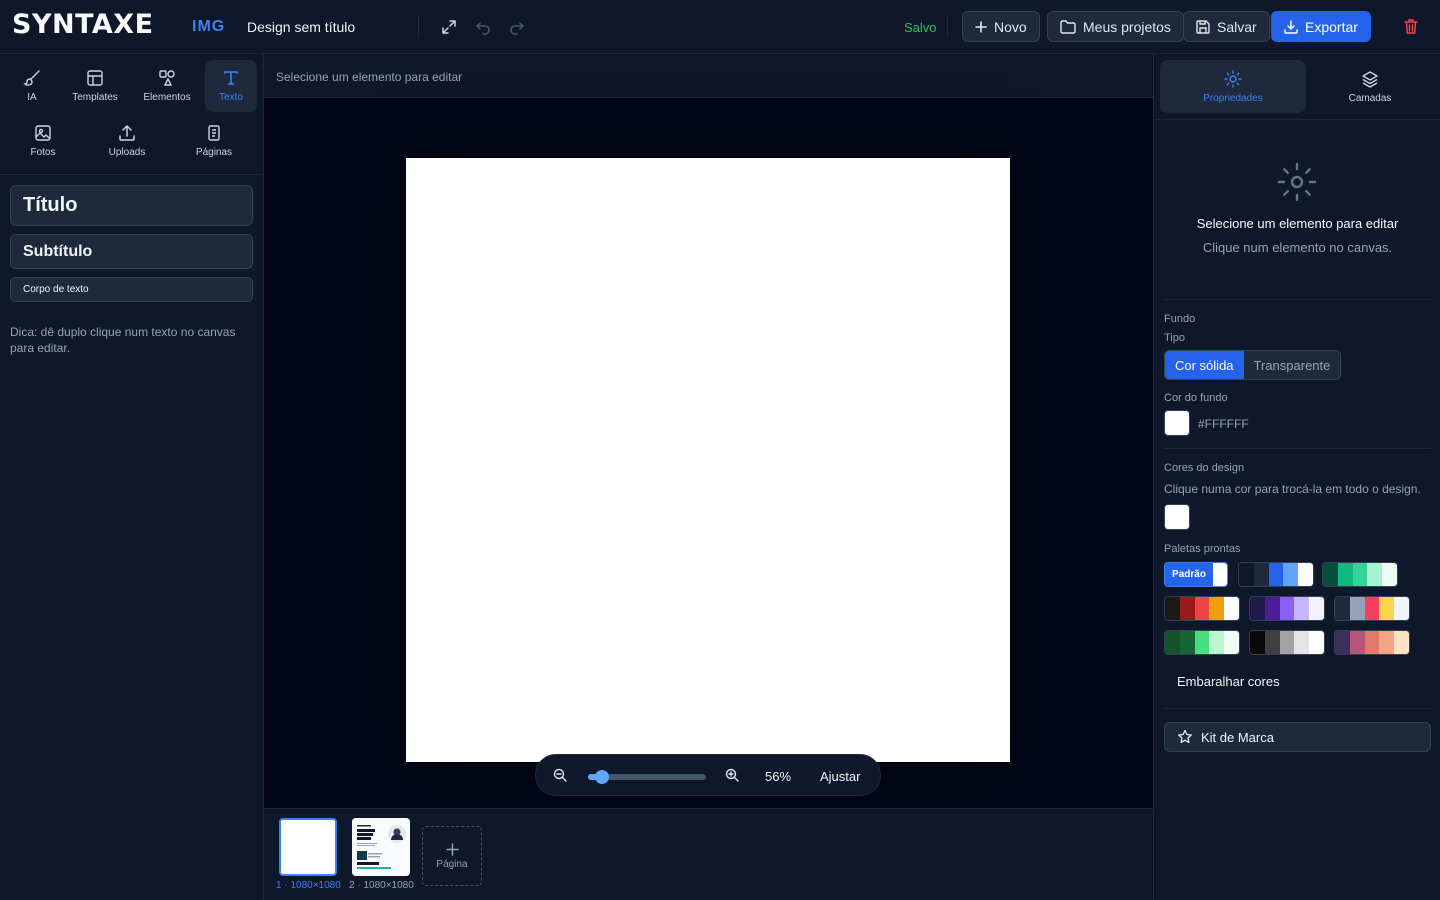  I want to click on background-color-hex: #FFFFFF, so click(1223, 424).